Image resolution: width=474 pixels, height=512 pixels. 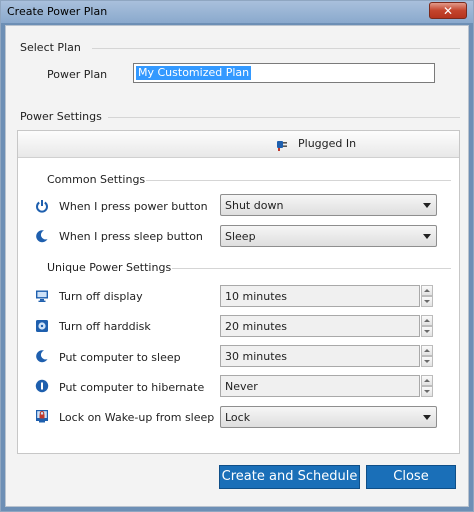 I want to click on computer-sleep-value: 30 minutes, so click(x=256, y=356).